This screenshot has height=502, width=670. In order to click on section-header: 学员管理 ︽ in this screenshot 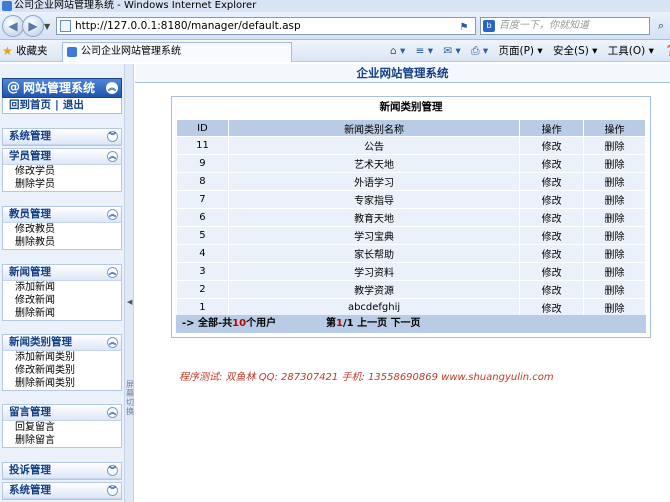, I will do `click(62, 157)`.